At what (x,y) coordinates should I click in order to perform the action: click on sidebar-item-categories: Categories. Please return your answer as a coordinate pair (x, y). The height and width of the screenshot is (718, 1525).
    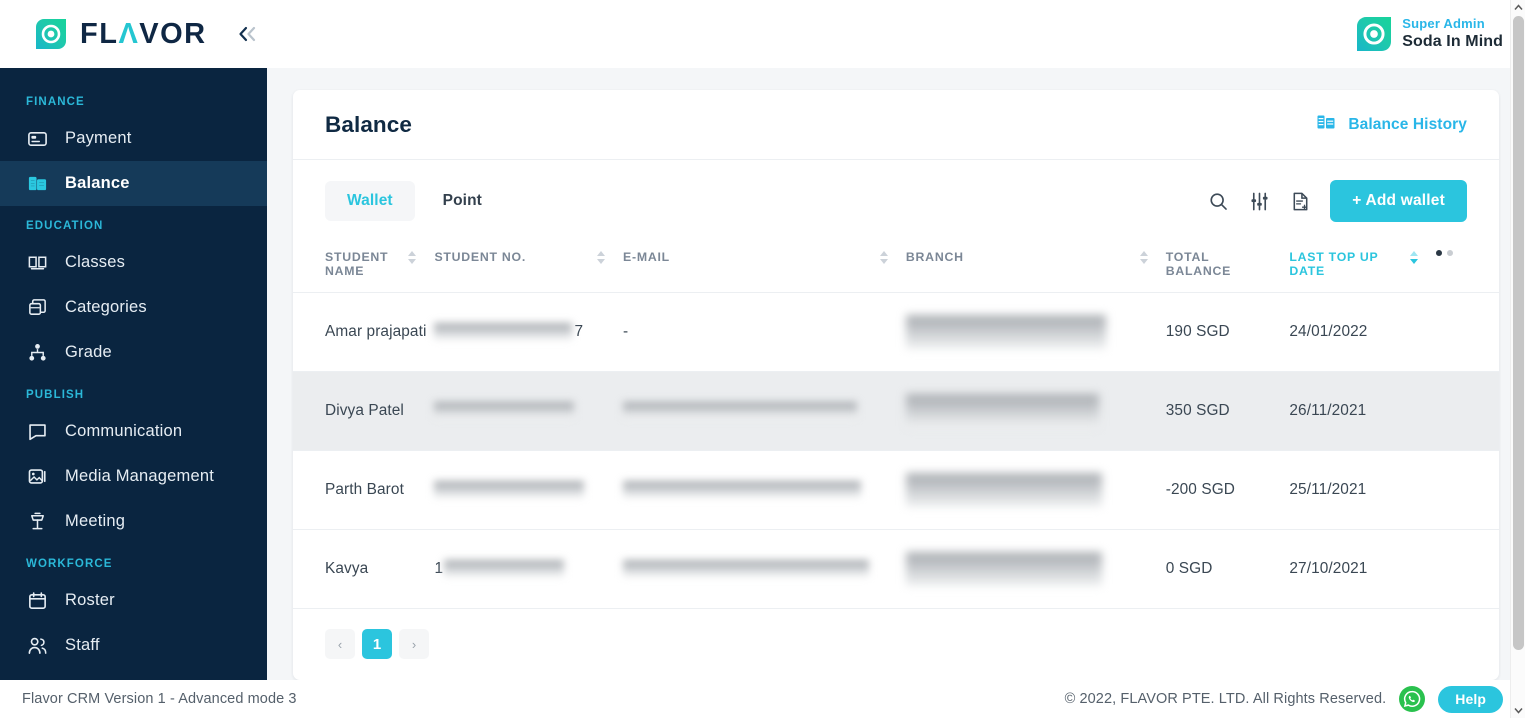
    Looking at the image, I should click on (133, 307).